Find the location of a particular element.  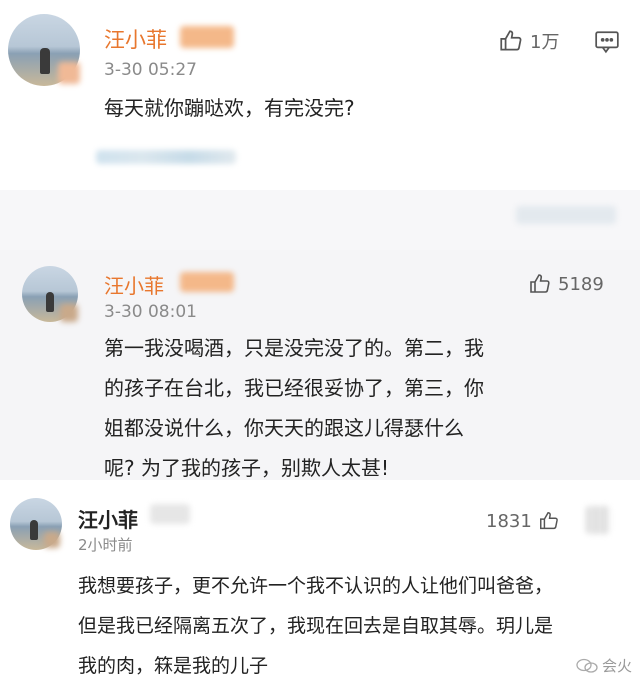

like-button: 5189 is located at coordinates (566, 284).